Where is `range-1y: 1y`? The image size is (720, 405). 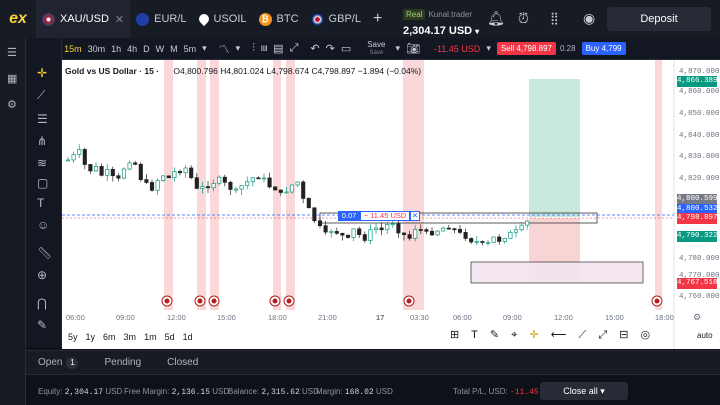
range-1y: 1y is located at coordinates (91, 337).